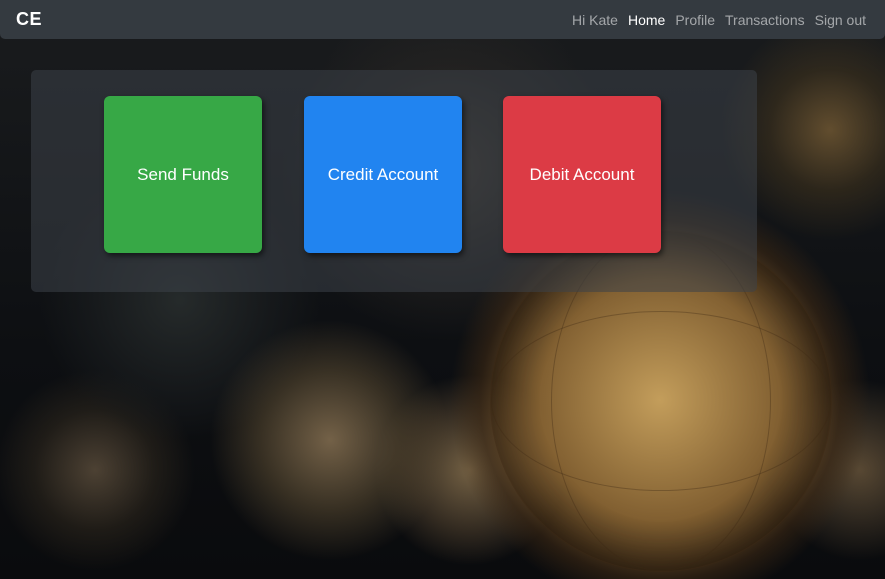 This screenshot has height=579, width=885. I want to click on send-funds-button: Send Funds, so click(183, 174).